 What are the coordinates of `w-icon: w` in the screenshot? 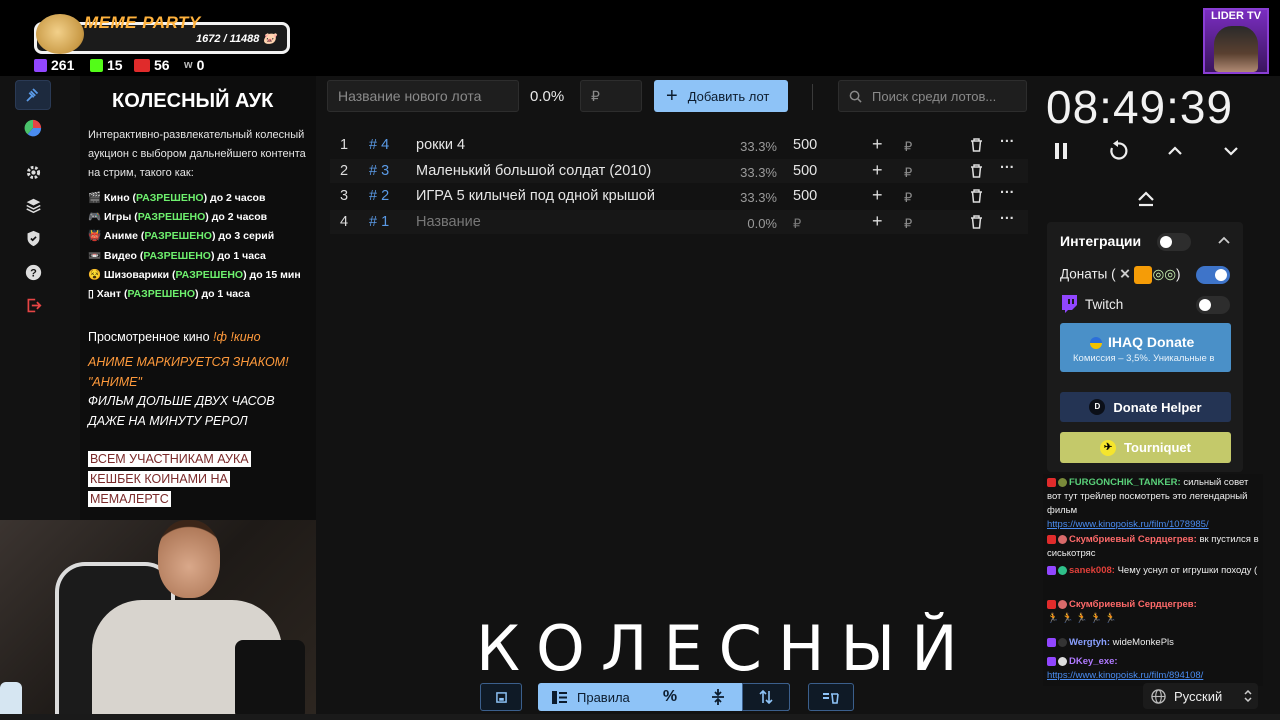 It's located at (188, 65).